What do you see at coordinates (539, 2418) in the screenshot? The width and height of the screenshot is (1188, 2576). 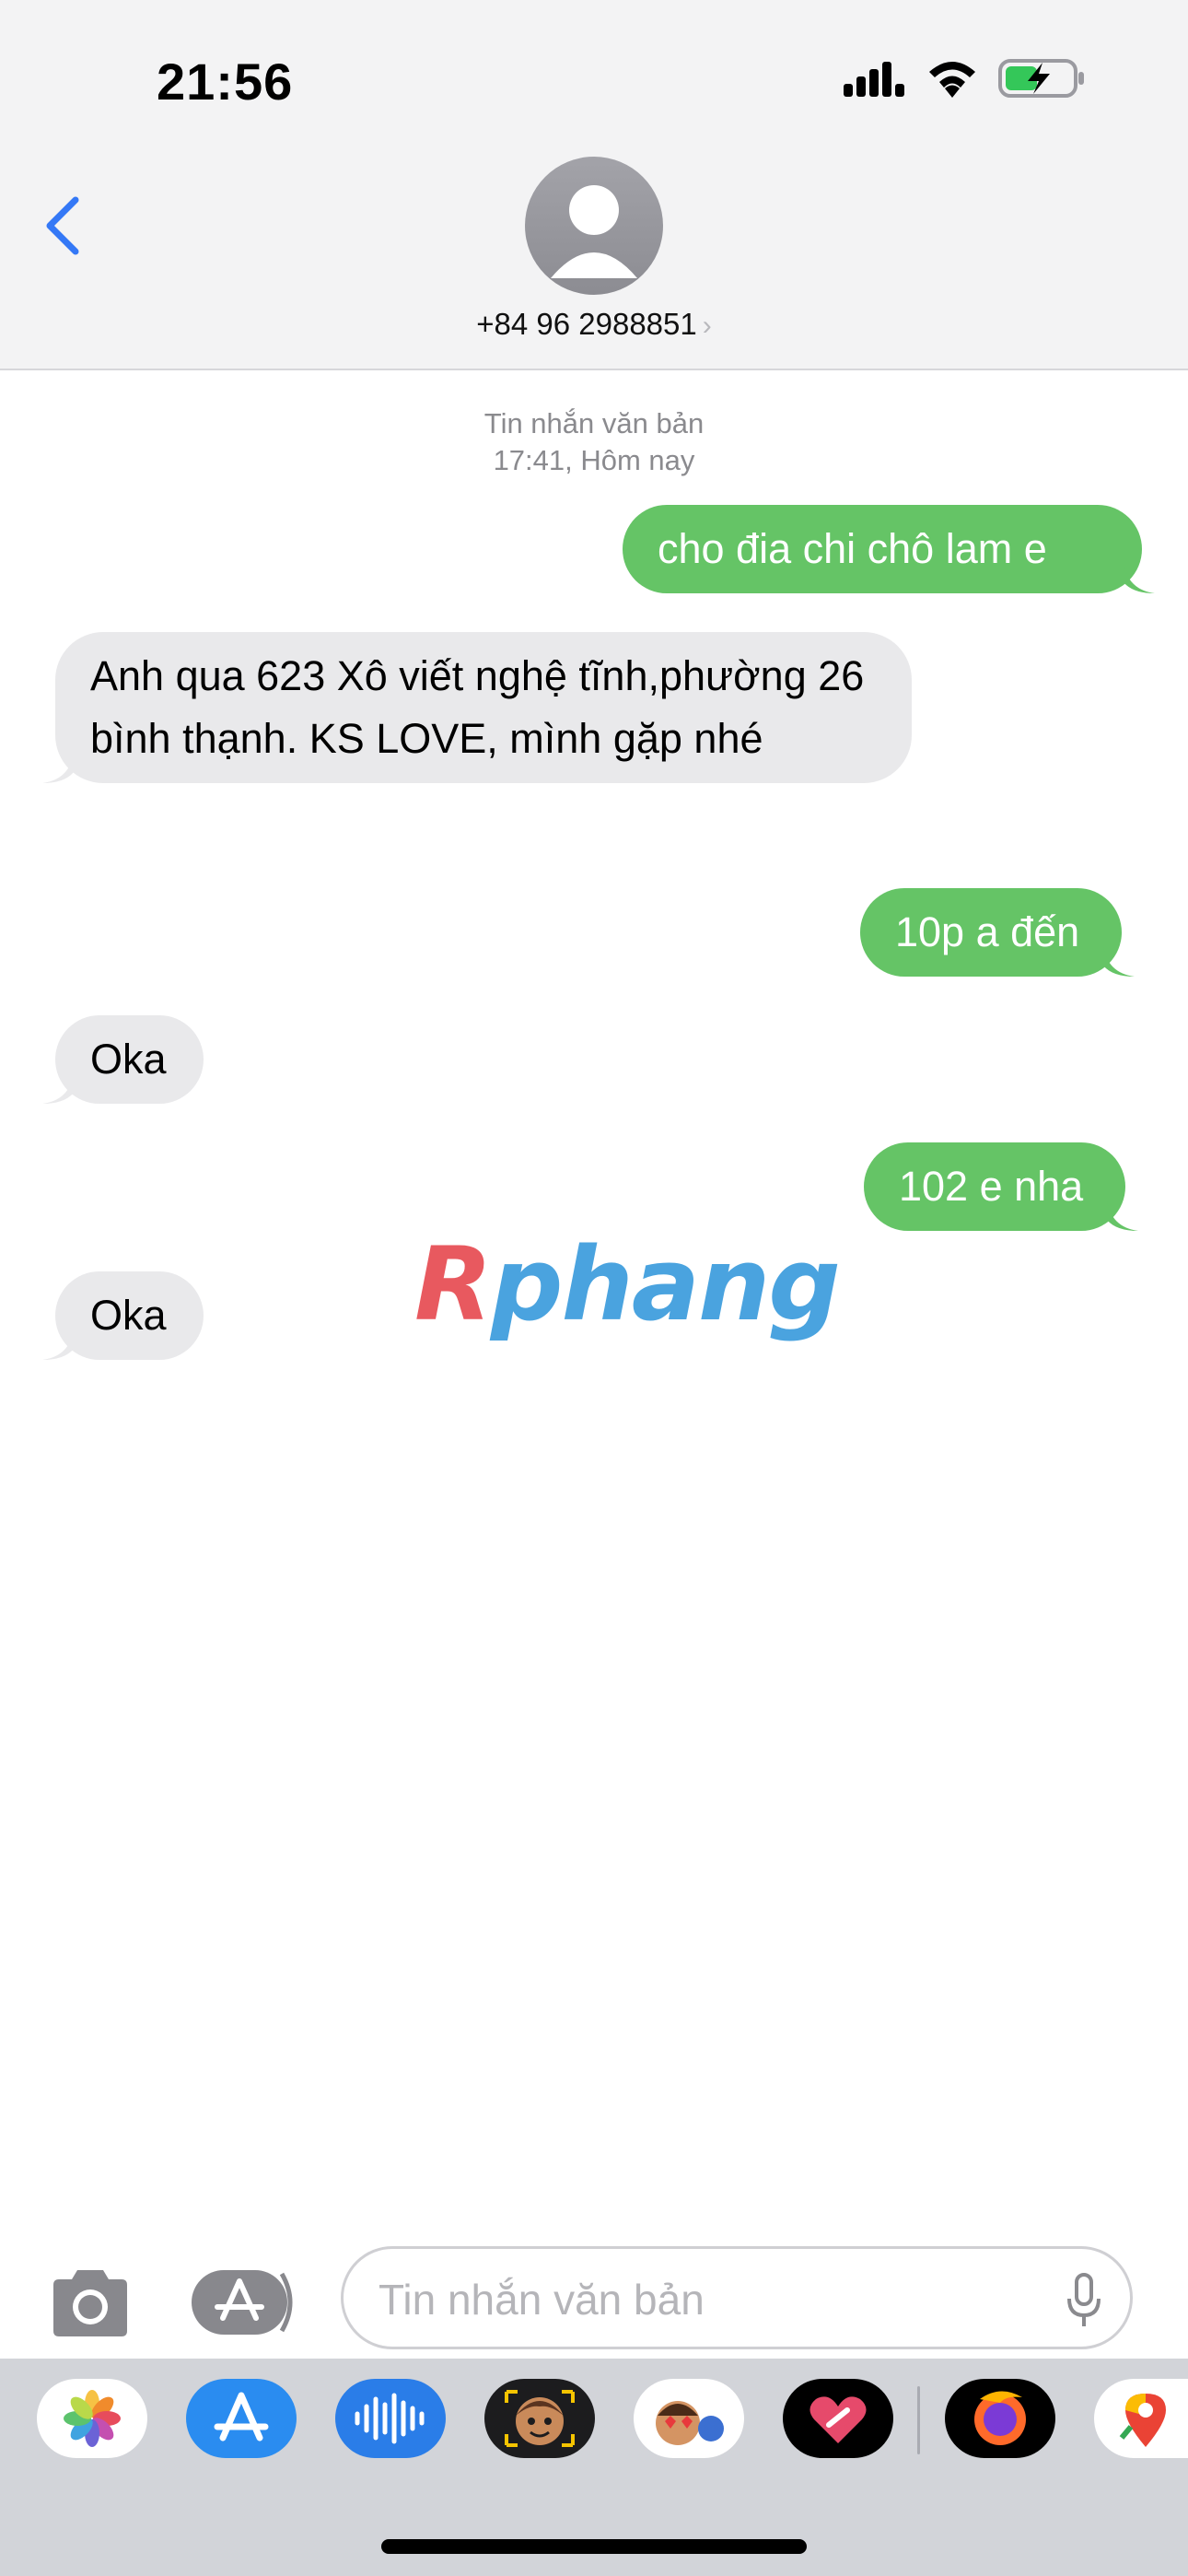 I see `memoji-camera-icon` at bounding box center [539, 2418].